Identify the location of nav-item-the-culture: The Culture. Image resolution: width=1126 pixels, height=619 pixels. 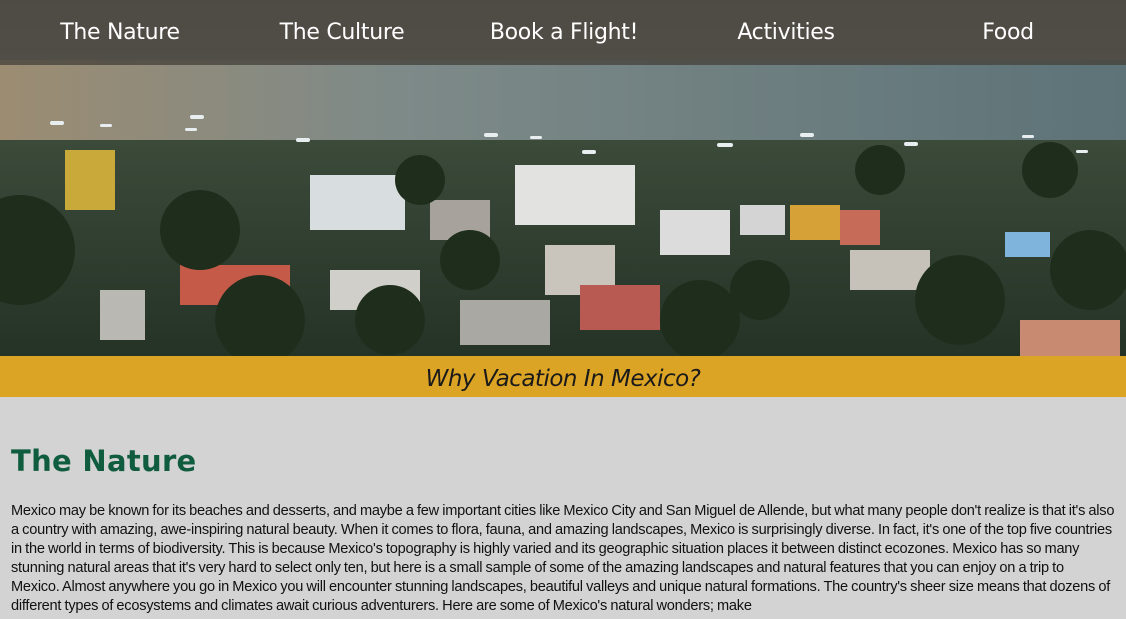
(342, 32).